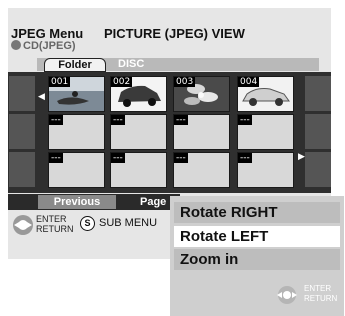  Describe the element at coordinates (257, 212) in the screenshot. I see `menu-item-rotate-right: Rotate RIGHT` at that location.